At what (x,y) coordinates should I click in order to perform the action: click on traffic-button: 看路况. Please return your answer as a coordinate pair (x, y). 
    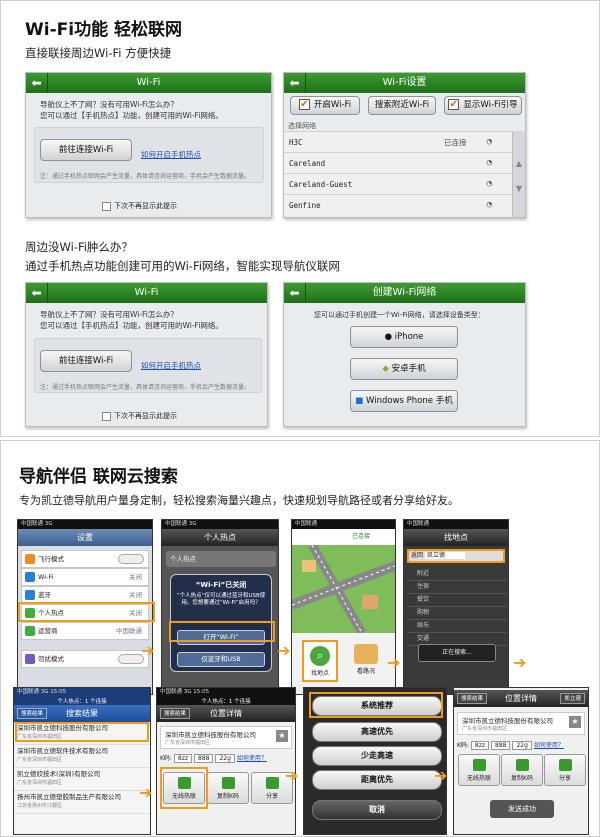
    Looking at the image, I should click on (366, 663).